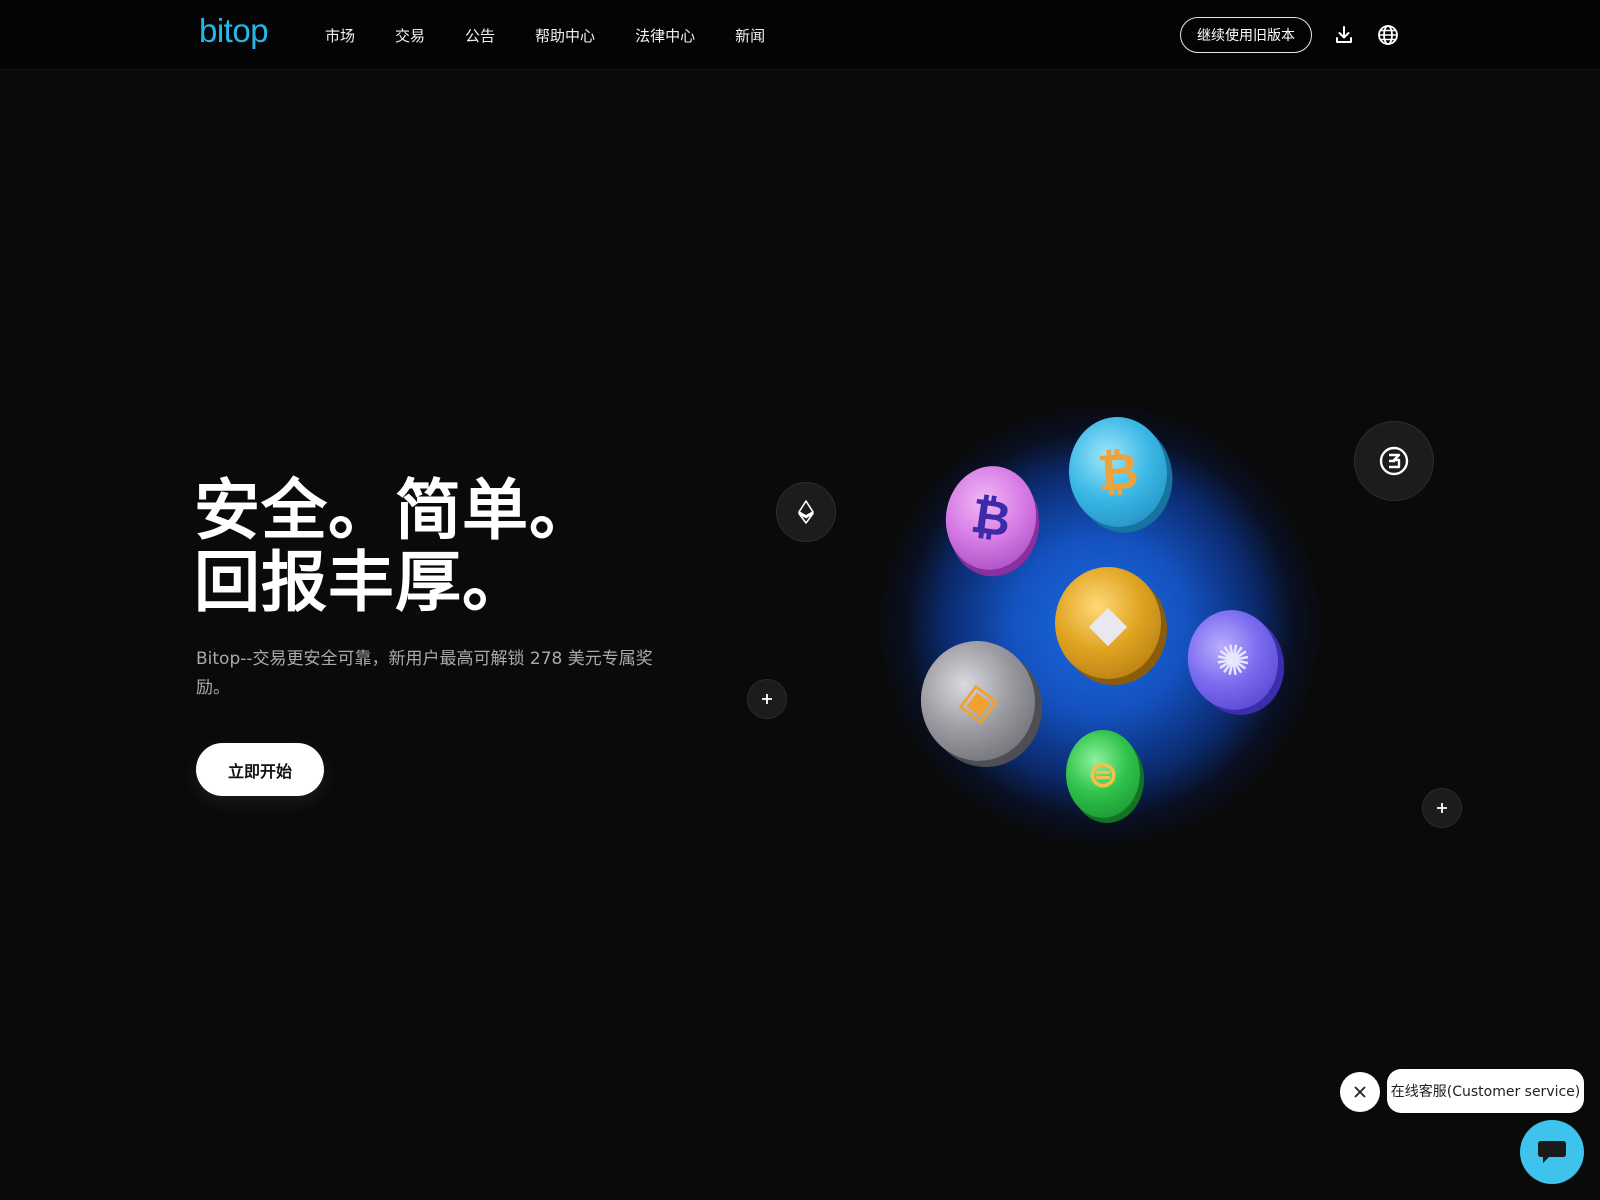  I want to click on globe-icon, so click(1388, 35).